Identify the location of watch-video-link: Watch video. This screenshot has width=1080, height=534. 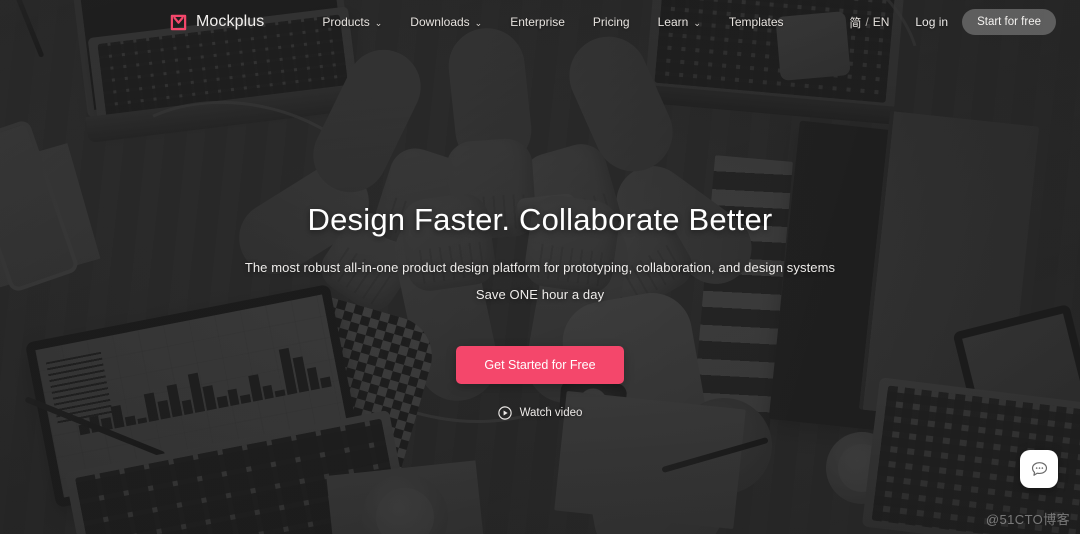
(540, 413).